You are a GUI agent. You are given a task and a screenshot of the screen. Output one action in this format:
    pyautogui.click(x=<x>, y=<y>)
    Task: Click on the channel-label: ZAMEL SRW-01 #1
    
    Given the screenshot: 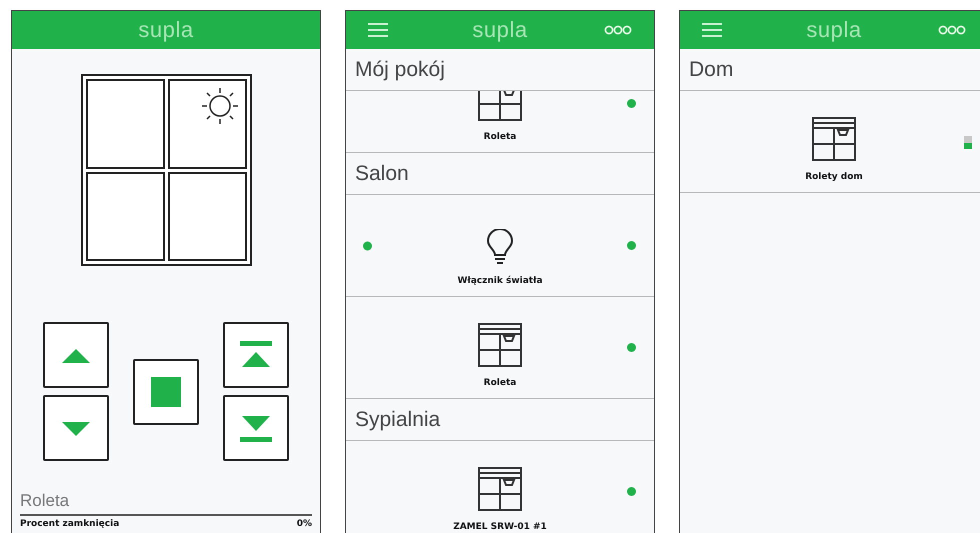 What is the action you would take?
    pyautogui.click(x=500, y=526)
    